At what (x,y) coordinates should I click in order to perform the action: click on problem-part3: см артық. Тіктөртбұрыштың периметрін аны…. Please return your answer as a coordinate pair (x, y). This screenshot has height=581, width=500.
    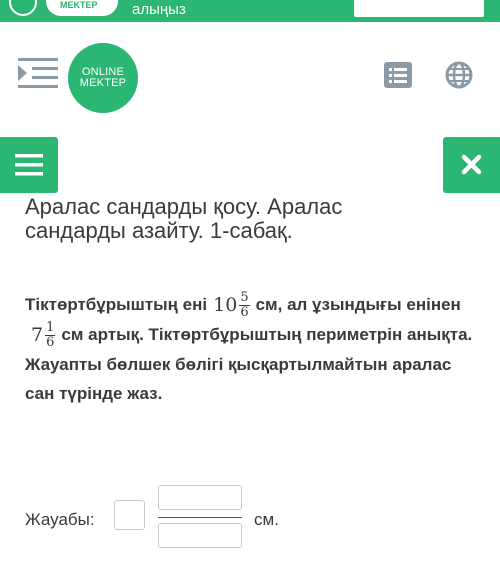
    Looking at the image, I should click on (249, 364).